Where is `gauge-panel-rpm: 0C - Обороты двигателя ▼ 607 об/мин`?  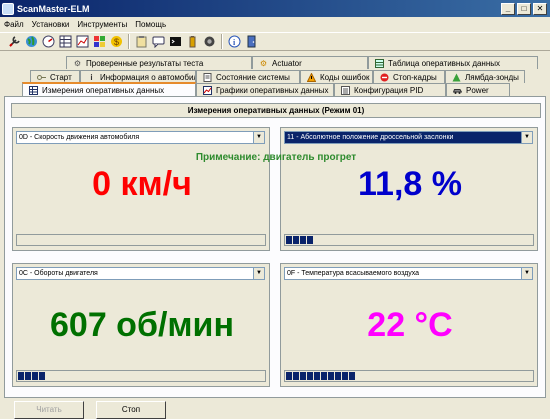 gauge-panel-rpm: 0C - Обороты двигателя ▼ 607 об/мин is located at coordinates (141, 325).